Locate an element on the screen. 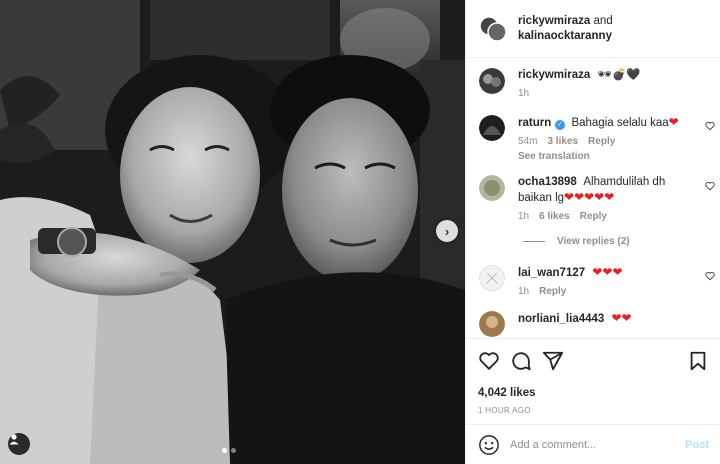 The height and width of the screenshot is (464, 720). see-translation-link: See translation is located at coordinates (605, 156).